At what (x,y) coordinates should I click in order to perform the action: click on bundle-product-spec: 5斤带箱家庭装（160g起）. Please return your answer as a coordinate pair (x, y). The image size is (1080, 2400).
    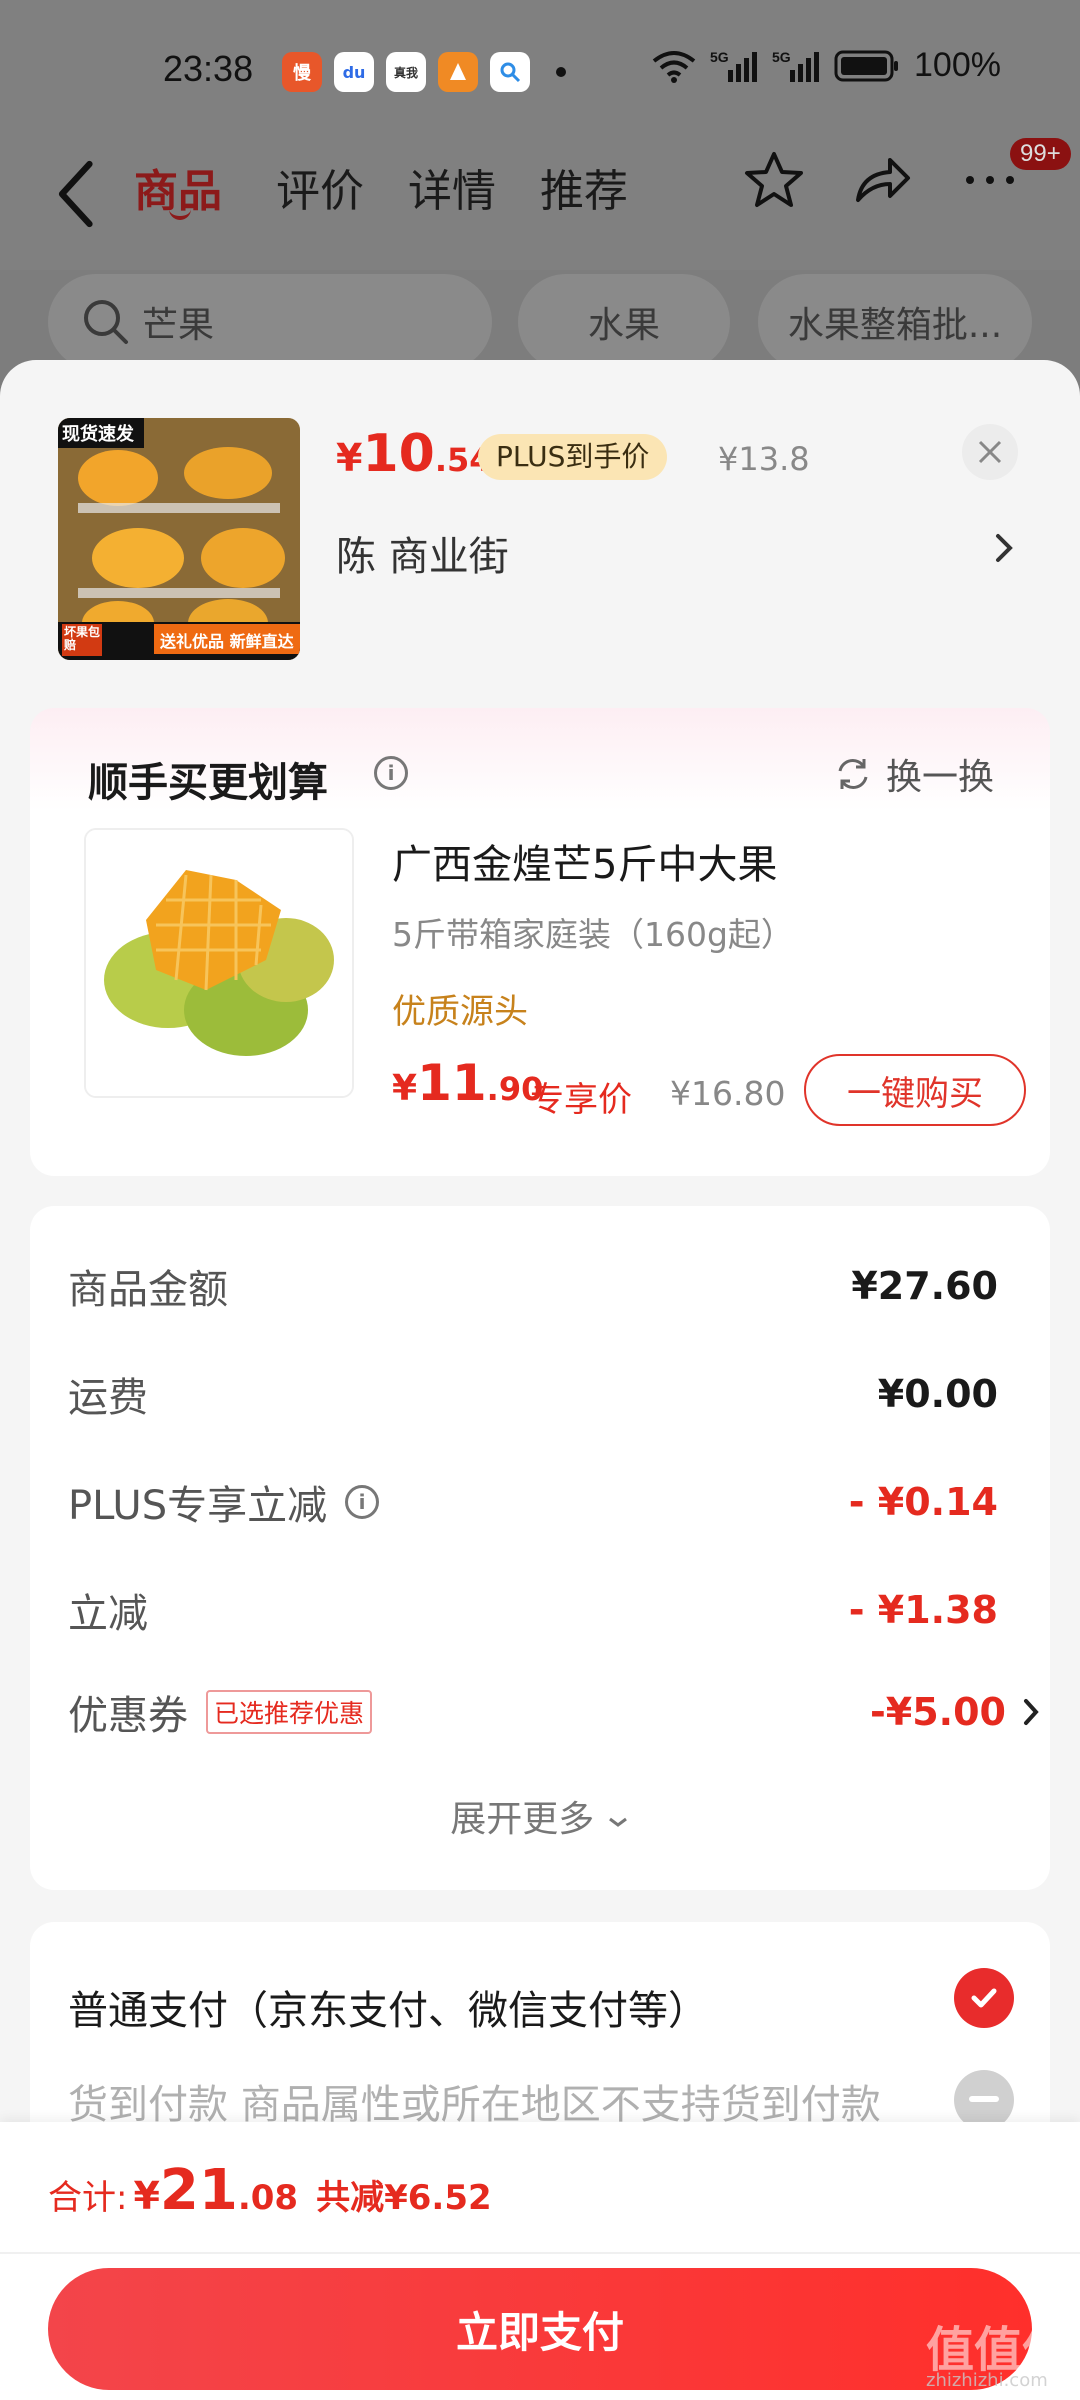
    Looking at the image, I should click on (593, 934).